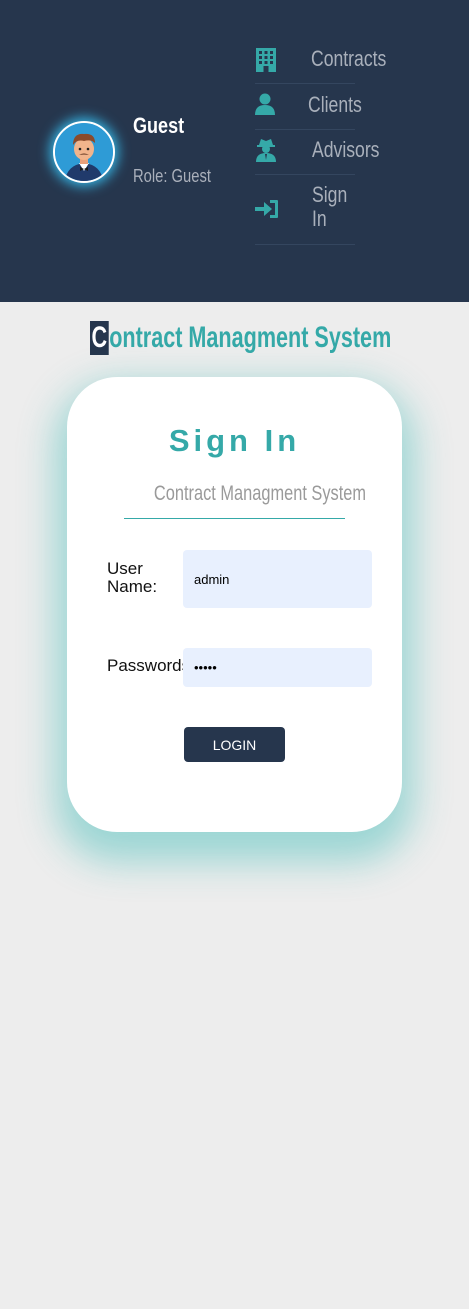 This screenshot has height=1309, width=469. I want to click on nav-item-sign-in: Sign In, so click(305, 210).